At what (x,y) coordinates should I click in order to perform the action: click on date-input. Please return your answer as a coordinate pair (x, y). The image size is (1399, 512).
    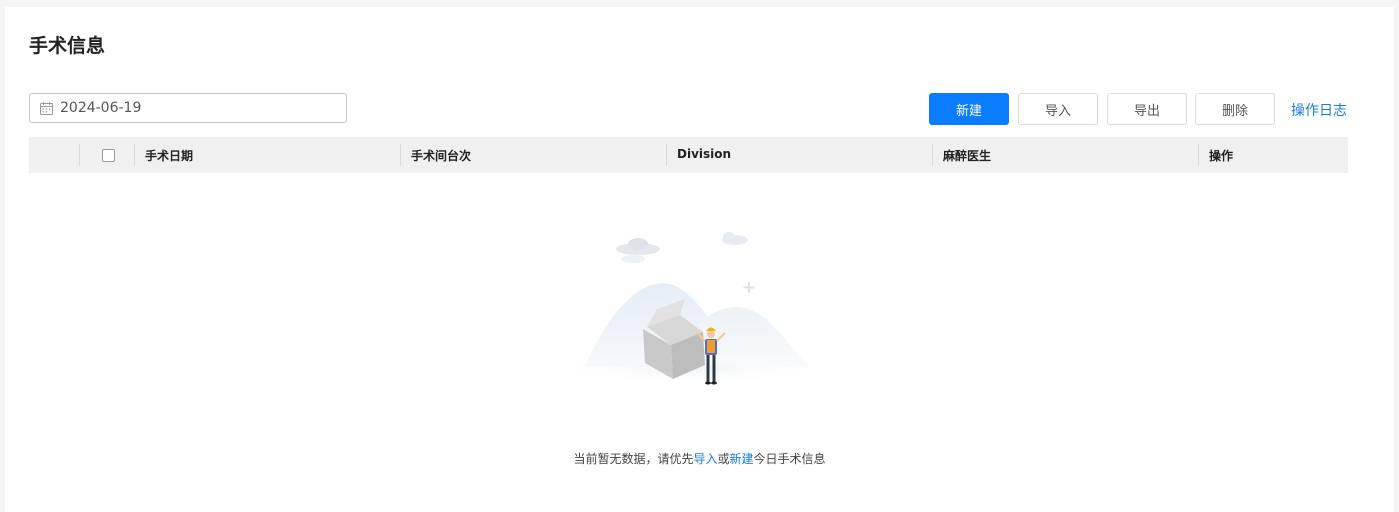
    Looking at the image, I should click on (185, 108).